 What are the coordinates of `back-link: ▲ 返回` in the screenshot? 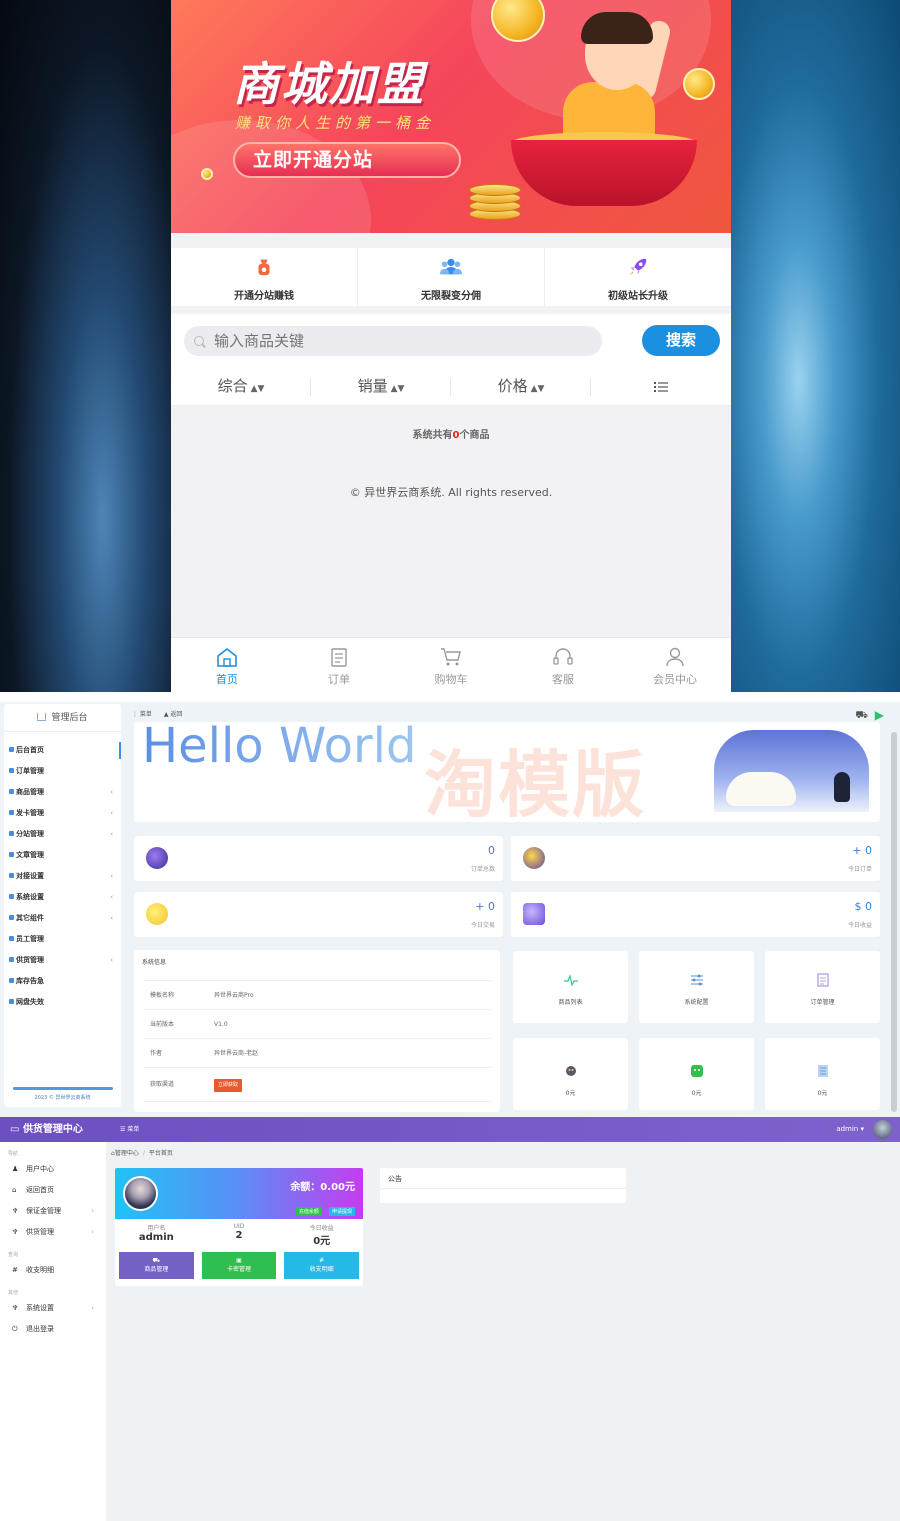 It's located at (173, 714).